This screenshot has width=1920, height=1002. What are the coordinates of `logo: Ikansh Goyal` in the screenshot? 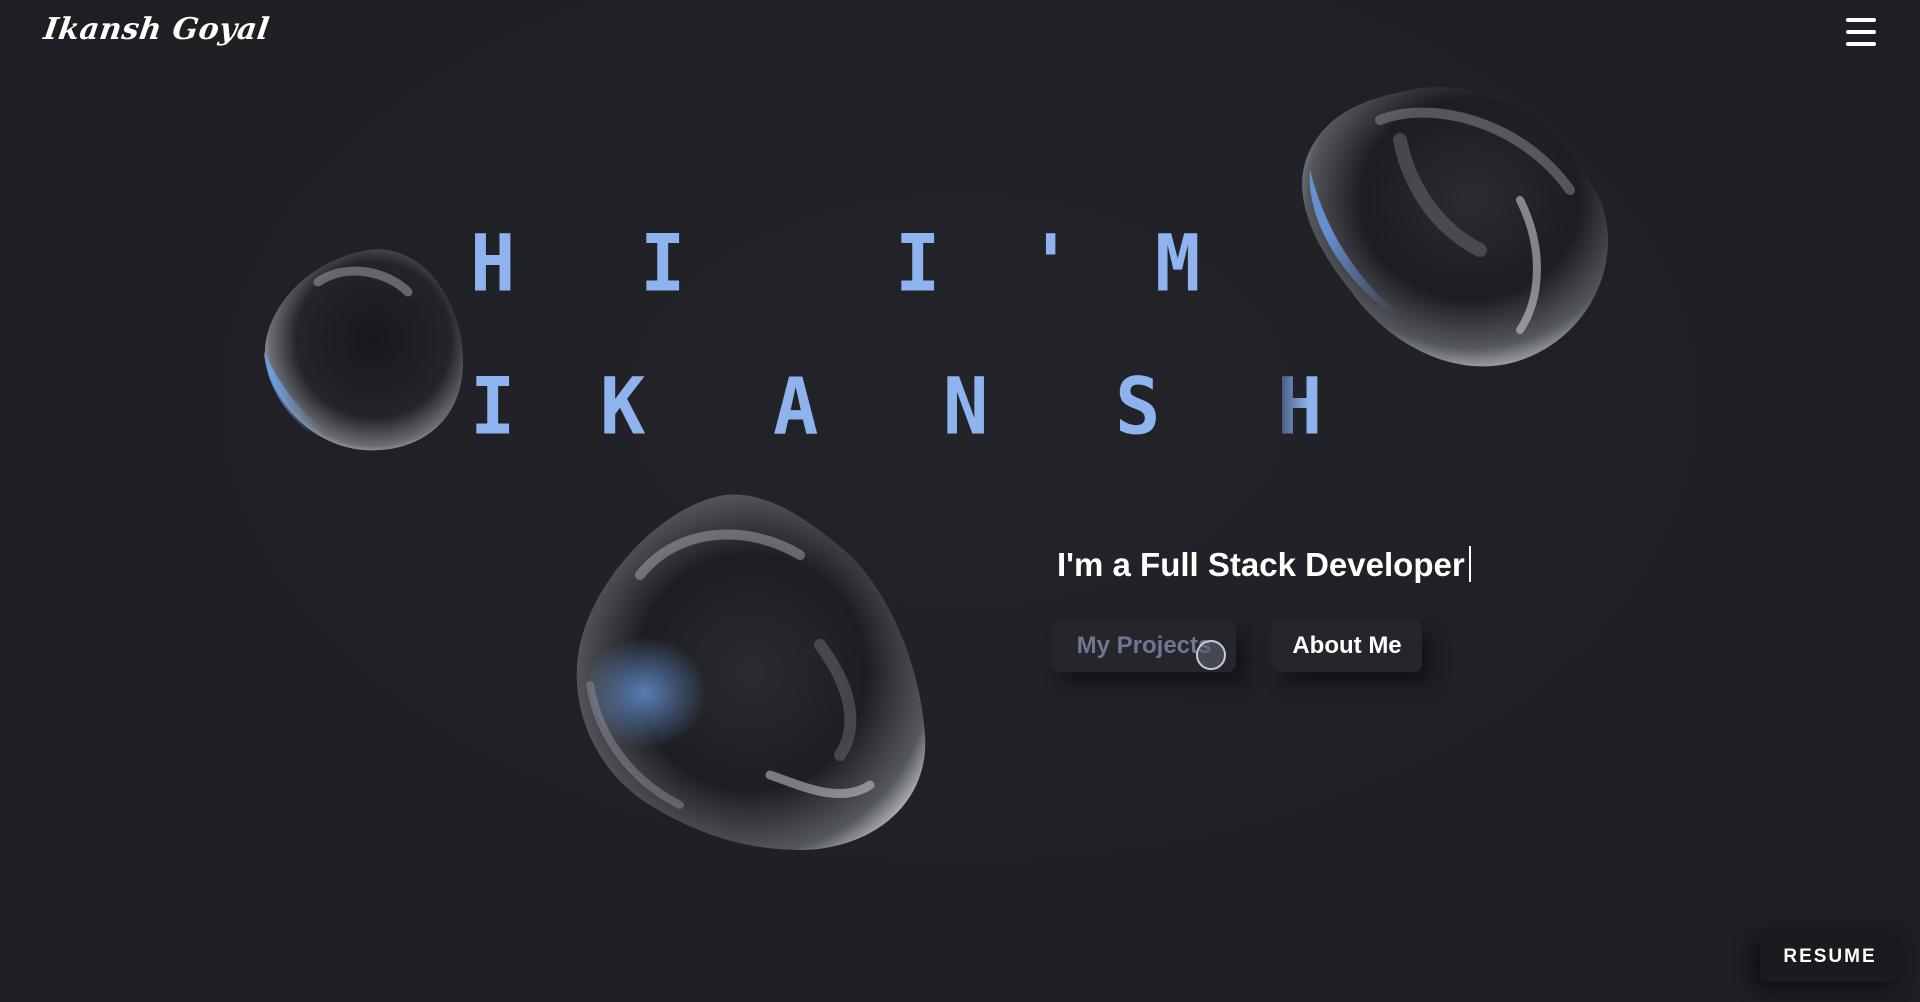 It's located at (157, 29).